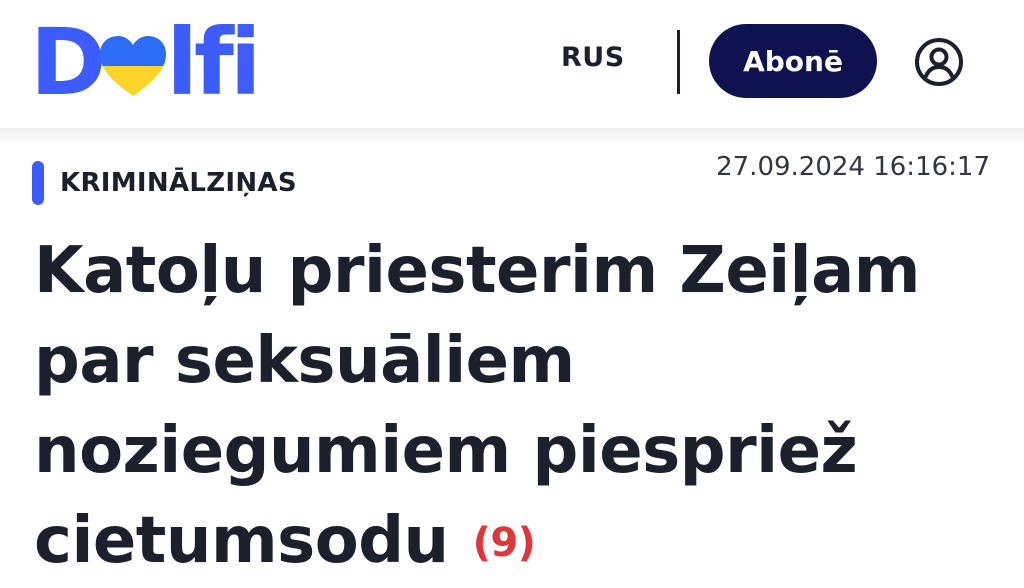  Describe the element at coordinates (793, 61) in the screenshot. I see `subscribe-button: Abonē` at that location.